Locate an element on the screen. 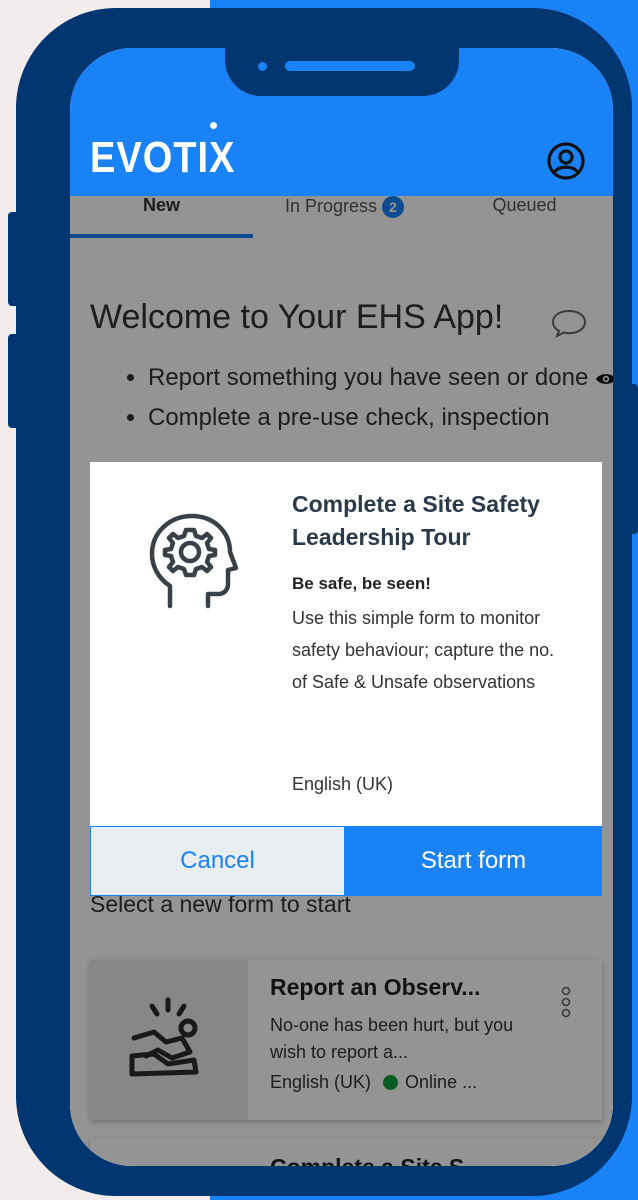 The height and width of the screenshot is (1200, 638). phone-notch is located at coordinates (342, 72).